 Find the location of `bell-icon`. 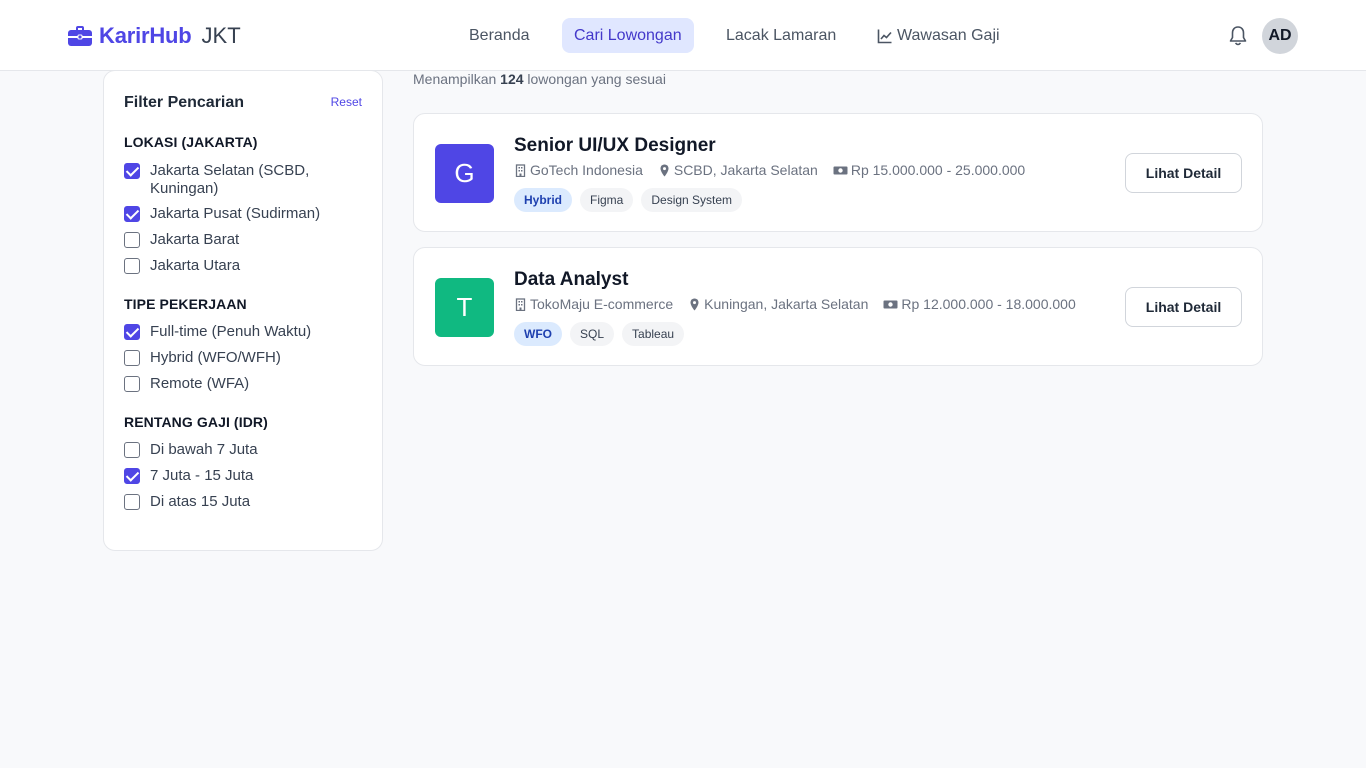

bell-icon is located at coordinates (1238, 36).